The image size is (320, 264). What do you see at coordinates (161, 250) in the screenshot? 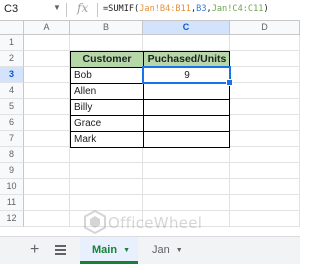
I see `sheet-tab-label: Jan` at bounding box center [161, 250].